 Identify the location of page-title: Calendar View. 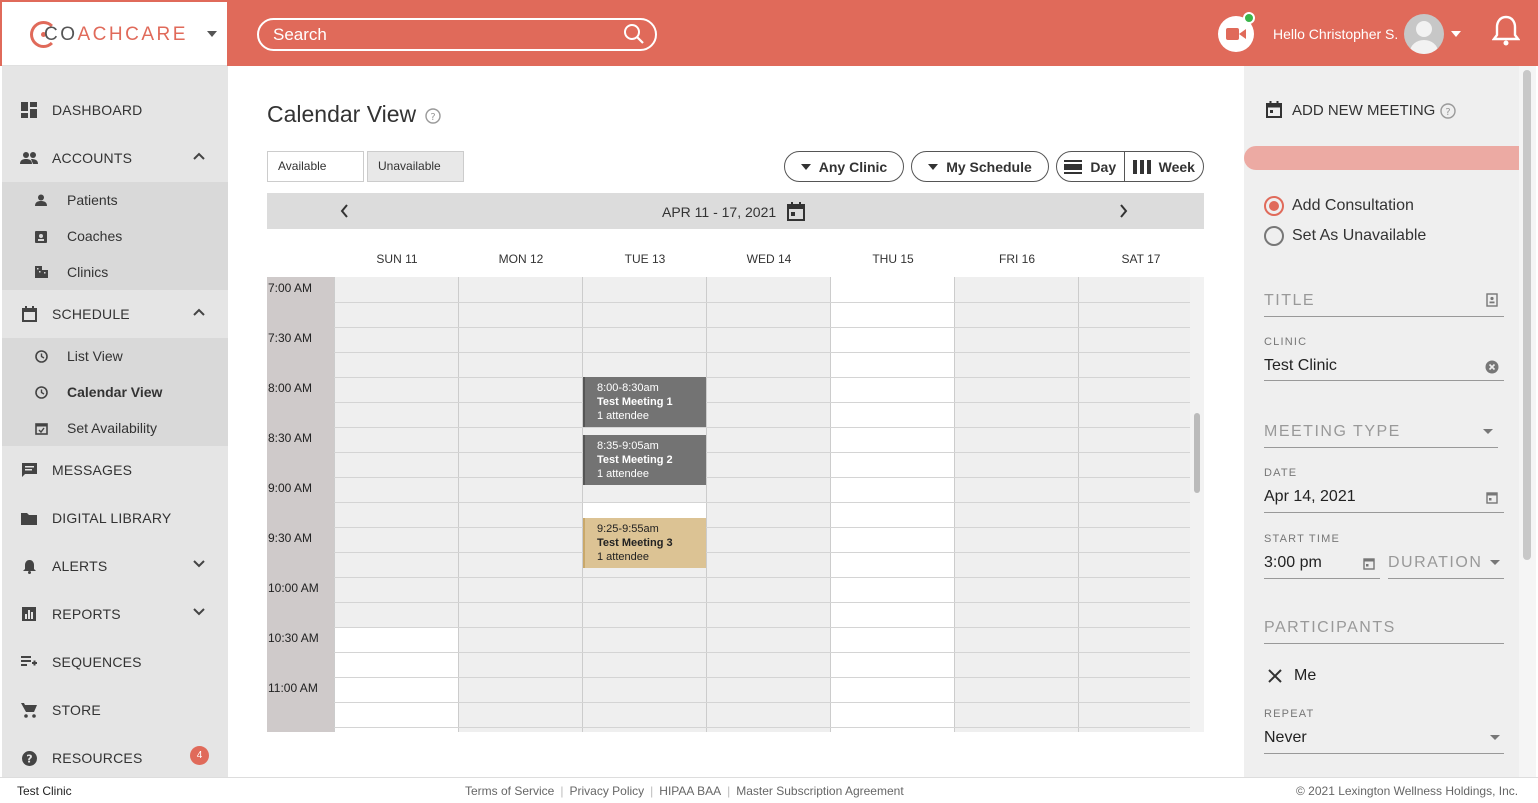
(342, 114).